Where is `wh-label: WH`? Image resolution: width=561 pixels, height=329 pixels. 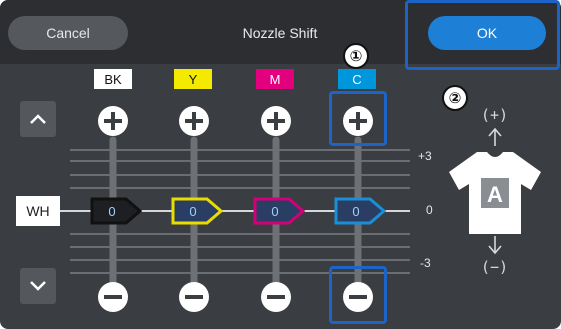 wh-label: WH is located at coordinates (38, 211).